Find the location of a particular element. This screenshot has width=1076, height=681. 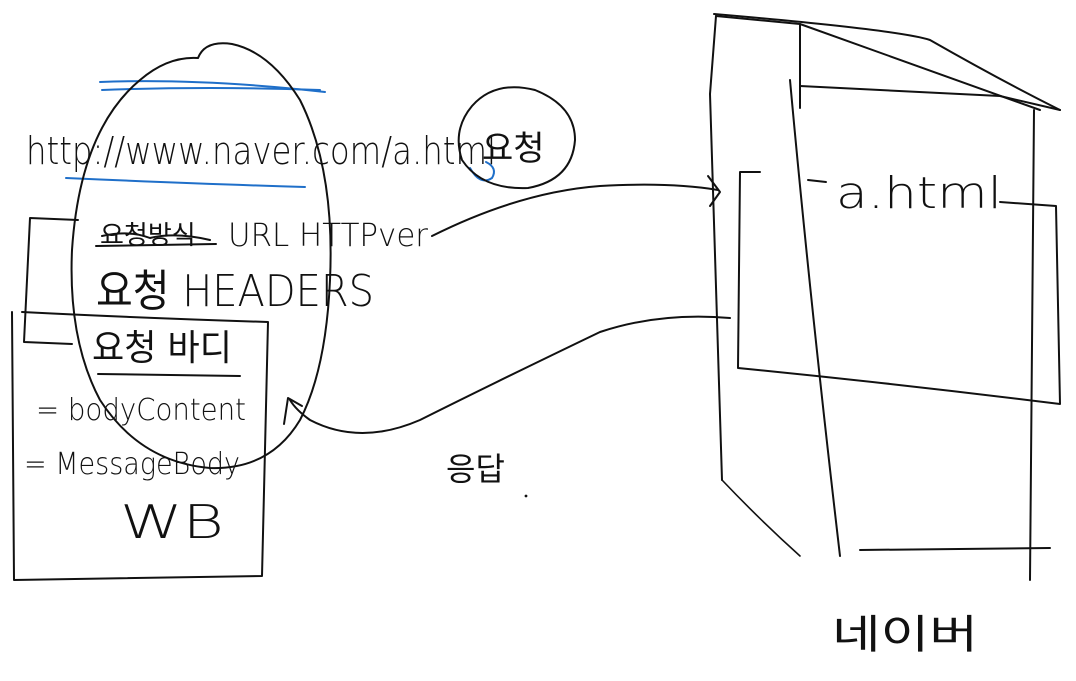

server-caption: 네이버 is located at coordinates (905, 635).